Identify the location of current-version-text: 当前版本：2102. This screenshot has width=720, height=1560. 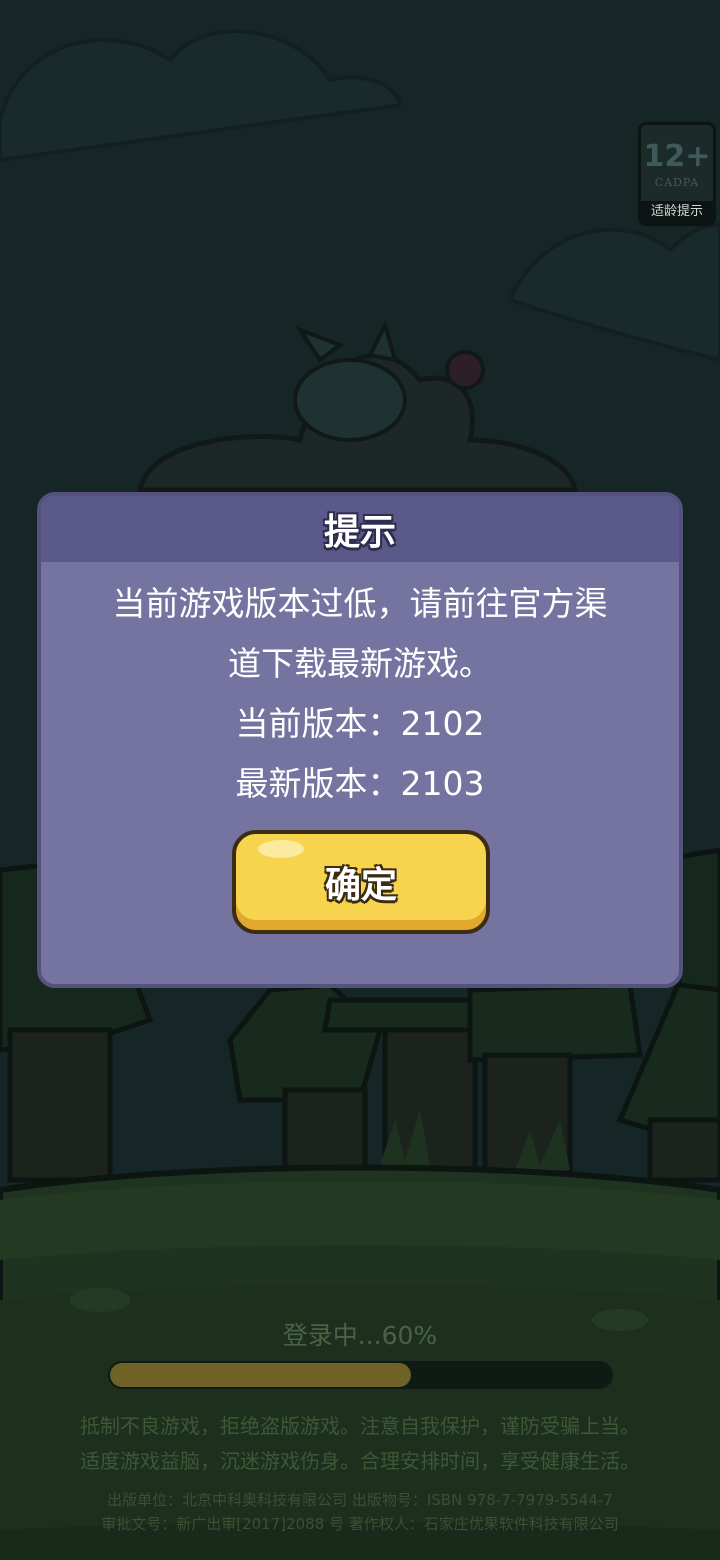
(360, 723).